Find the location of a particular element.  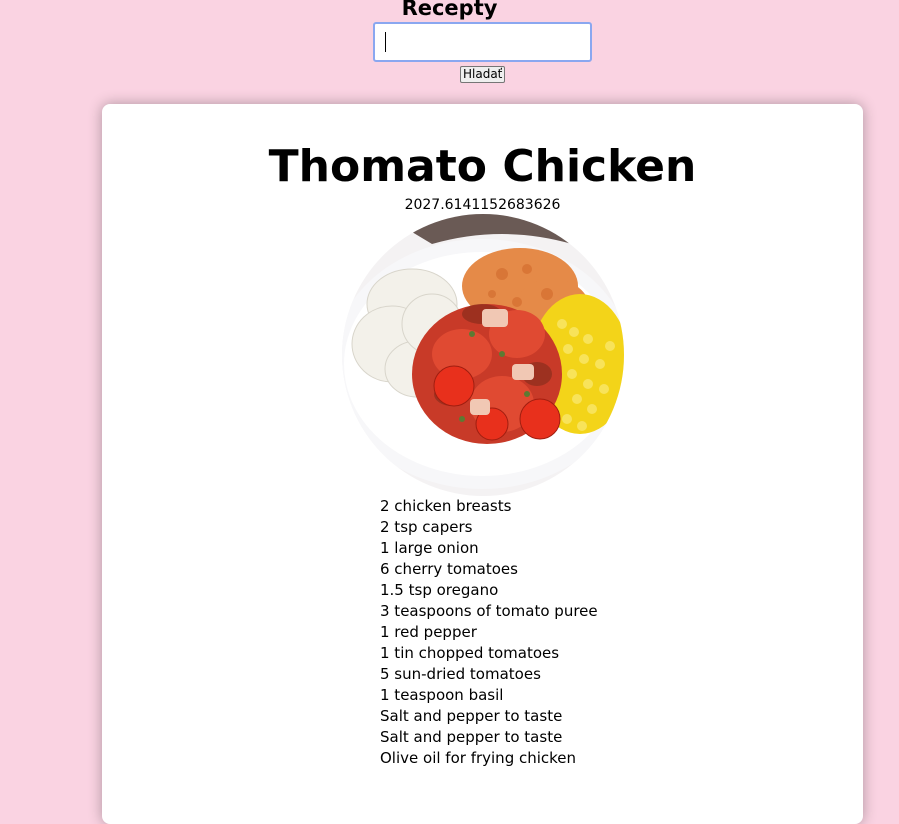

recipe-score: 2027.6141152683626 is located at coordinates (482, 205).